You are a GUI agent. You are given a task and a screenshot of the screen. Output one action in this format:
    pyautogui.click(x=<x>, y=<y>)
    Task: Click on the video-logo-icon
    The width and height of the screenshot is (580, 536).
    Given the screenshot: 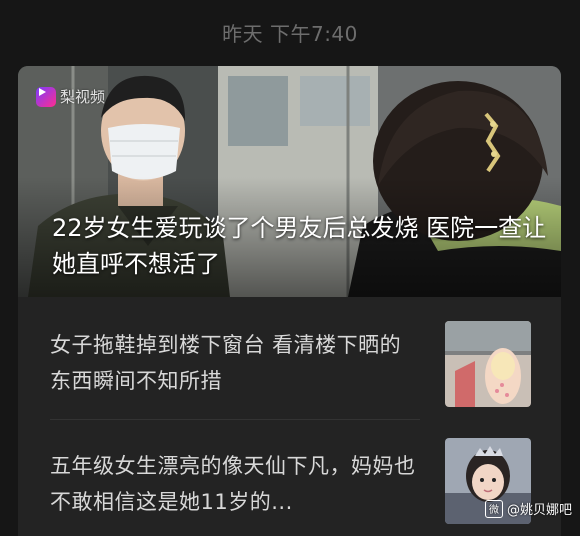 What is the action you would take?
    pyautogui.click(x=46, y=97)
    